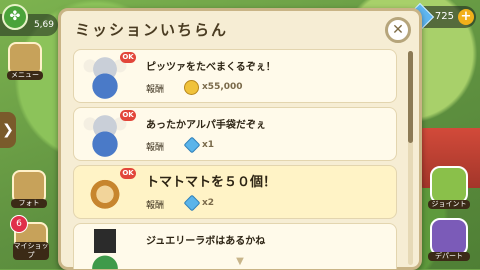  I want to click on reward-value: x1, so click(208, 145).